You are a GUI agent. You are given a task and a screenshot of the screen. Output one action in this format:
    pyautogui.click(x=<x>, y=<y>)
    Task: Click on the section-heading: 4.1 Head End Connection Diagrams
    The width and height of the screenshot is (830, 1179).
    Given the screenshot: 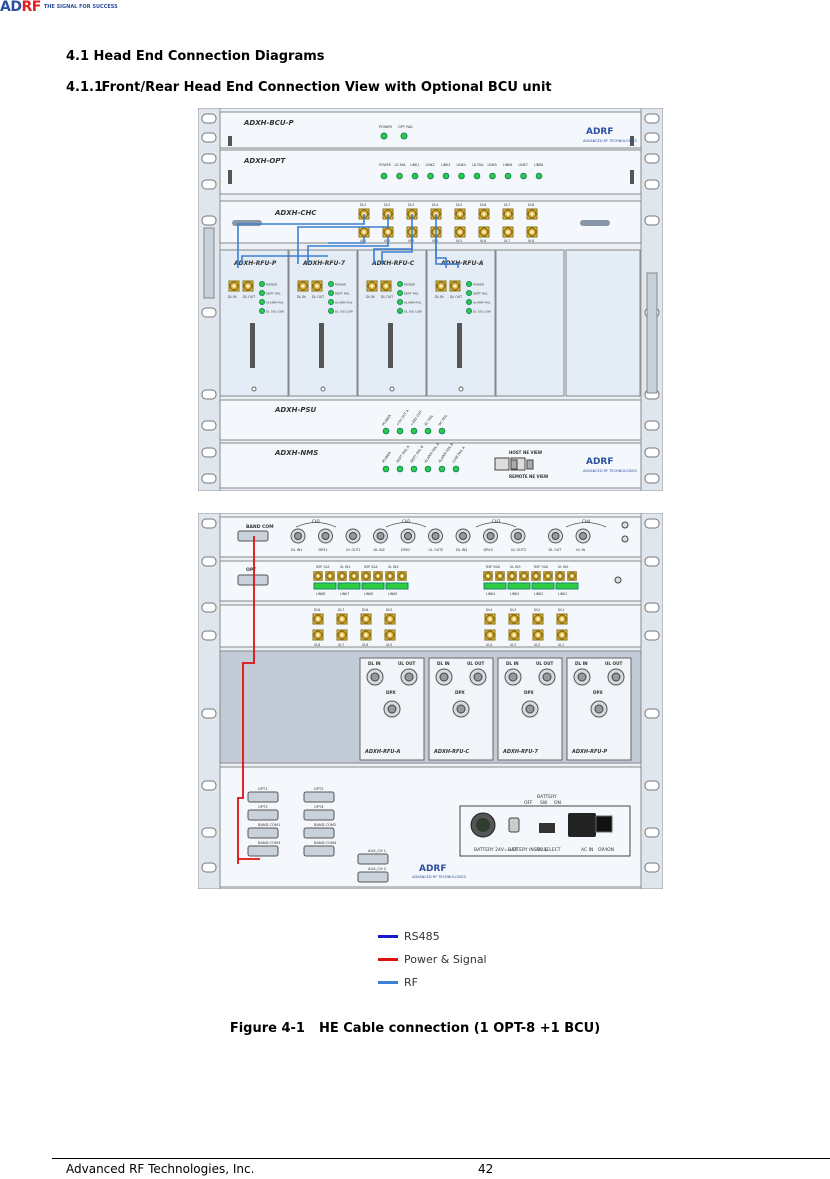 What is the action you would take?
    pyautogui.click(x=195, y=56)
    